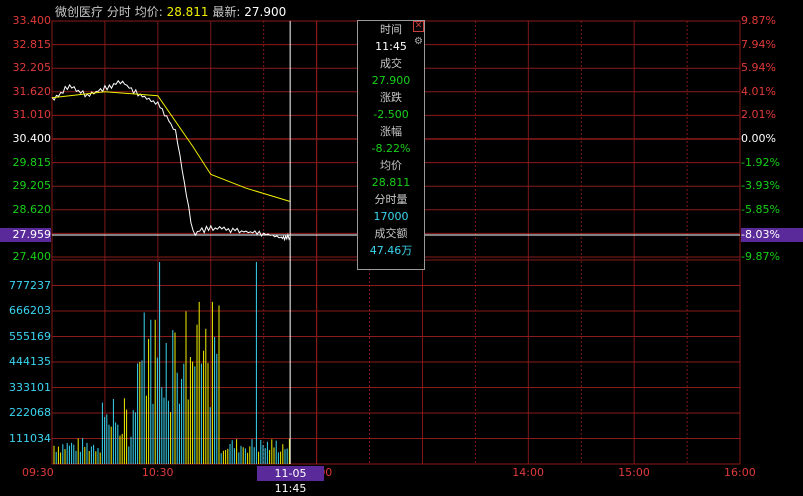  Describe the element at coordinates (265, 12) in the screenshot. I see `last-value: 27.900` at that location.